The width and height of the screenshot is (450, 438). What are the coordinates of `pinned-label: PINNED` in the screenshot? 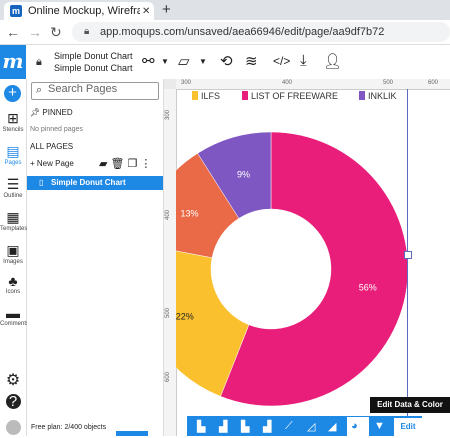 It's located at (57, 112).